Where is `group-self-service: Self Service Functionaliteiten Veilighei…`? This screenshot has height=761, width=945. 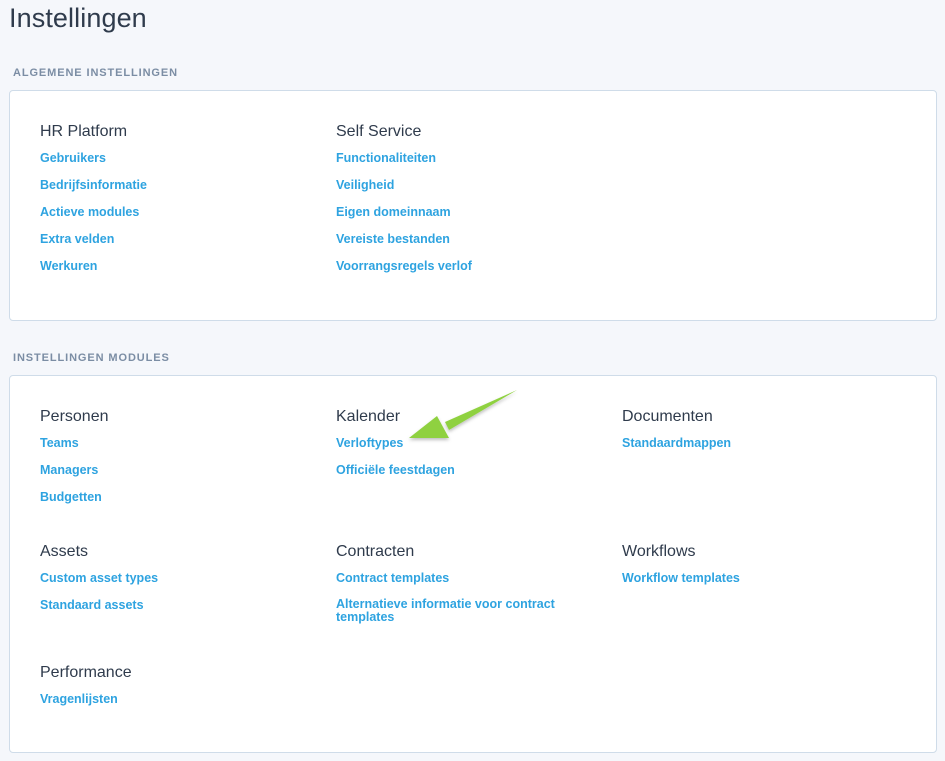
group-self-service: Self Service Functionaliteiten Veilighei… is located at coordinates (461, 204).